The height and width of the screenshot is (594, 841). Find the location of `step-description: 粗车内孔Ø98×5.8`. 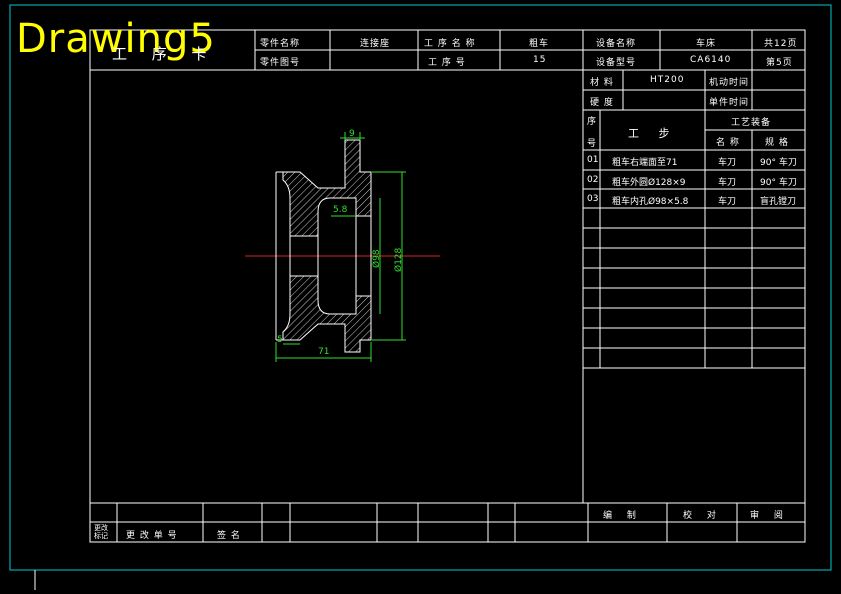

step-description: 粗车内孔Ø98×5.8 is located at coordinates (650, 202).